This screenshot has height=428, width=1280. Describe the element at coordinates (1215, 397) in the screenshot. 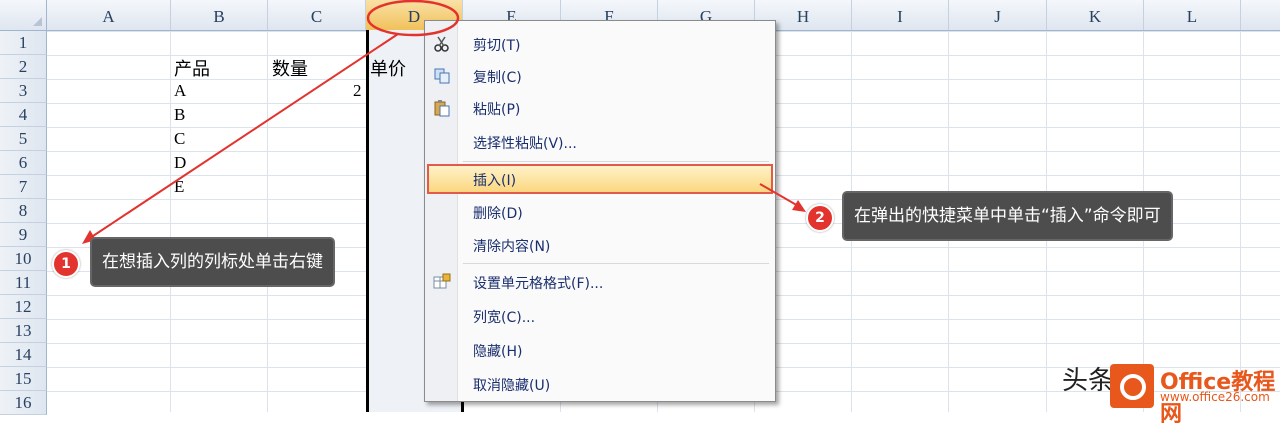

I see `watermark-url: www.office26.com` at that location.